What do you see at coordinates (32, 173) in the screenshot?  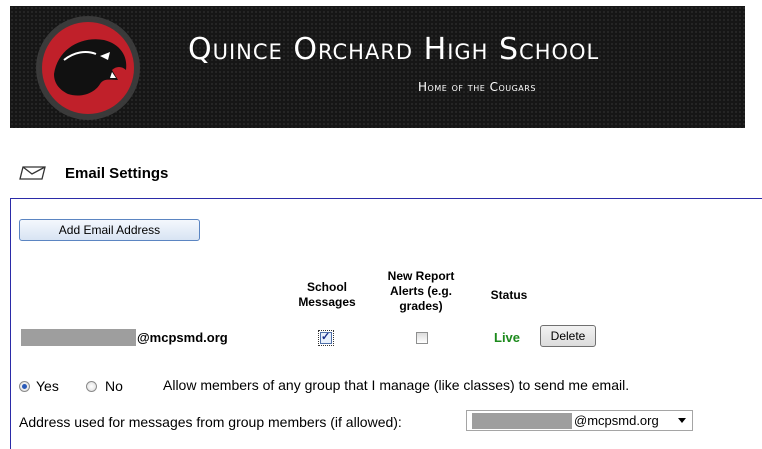 I see `envelope-icon` at bounding box center [32, 173].